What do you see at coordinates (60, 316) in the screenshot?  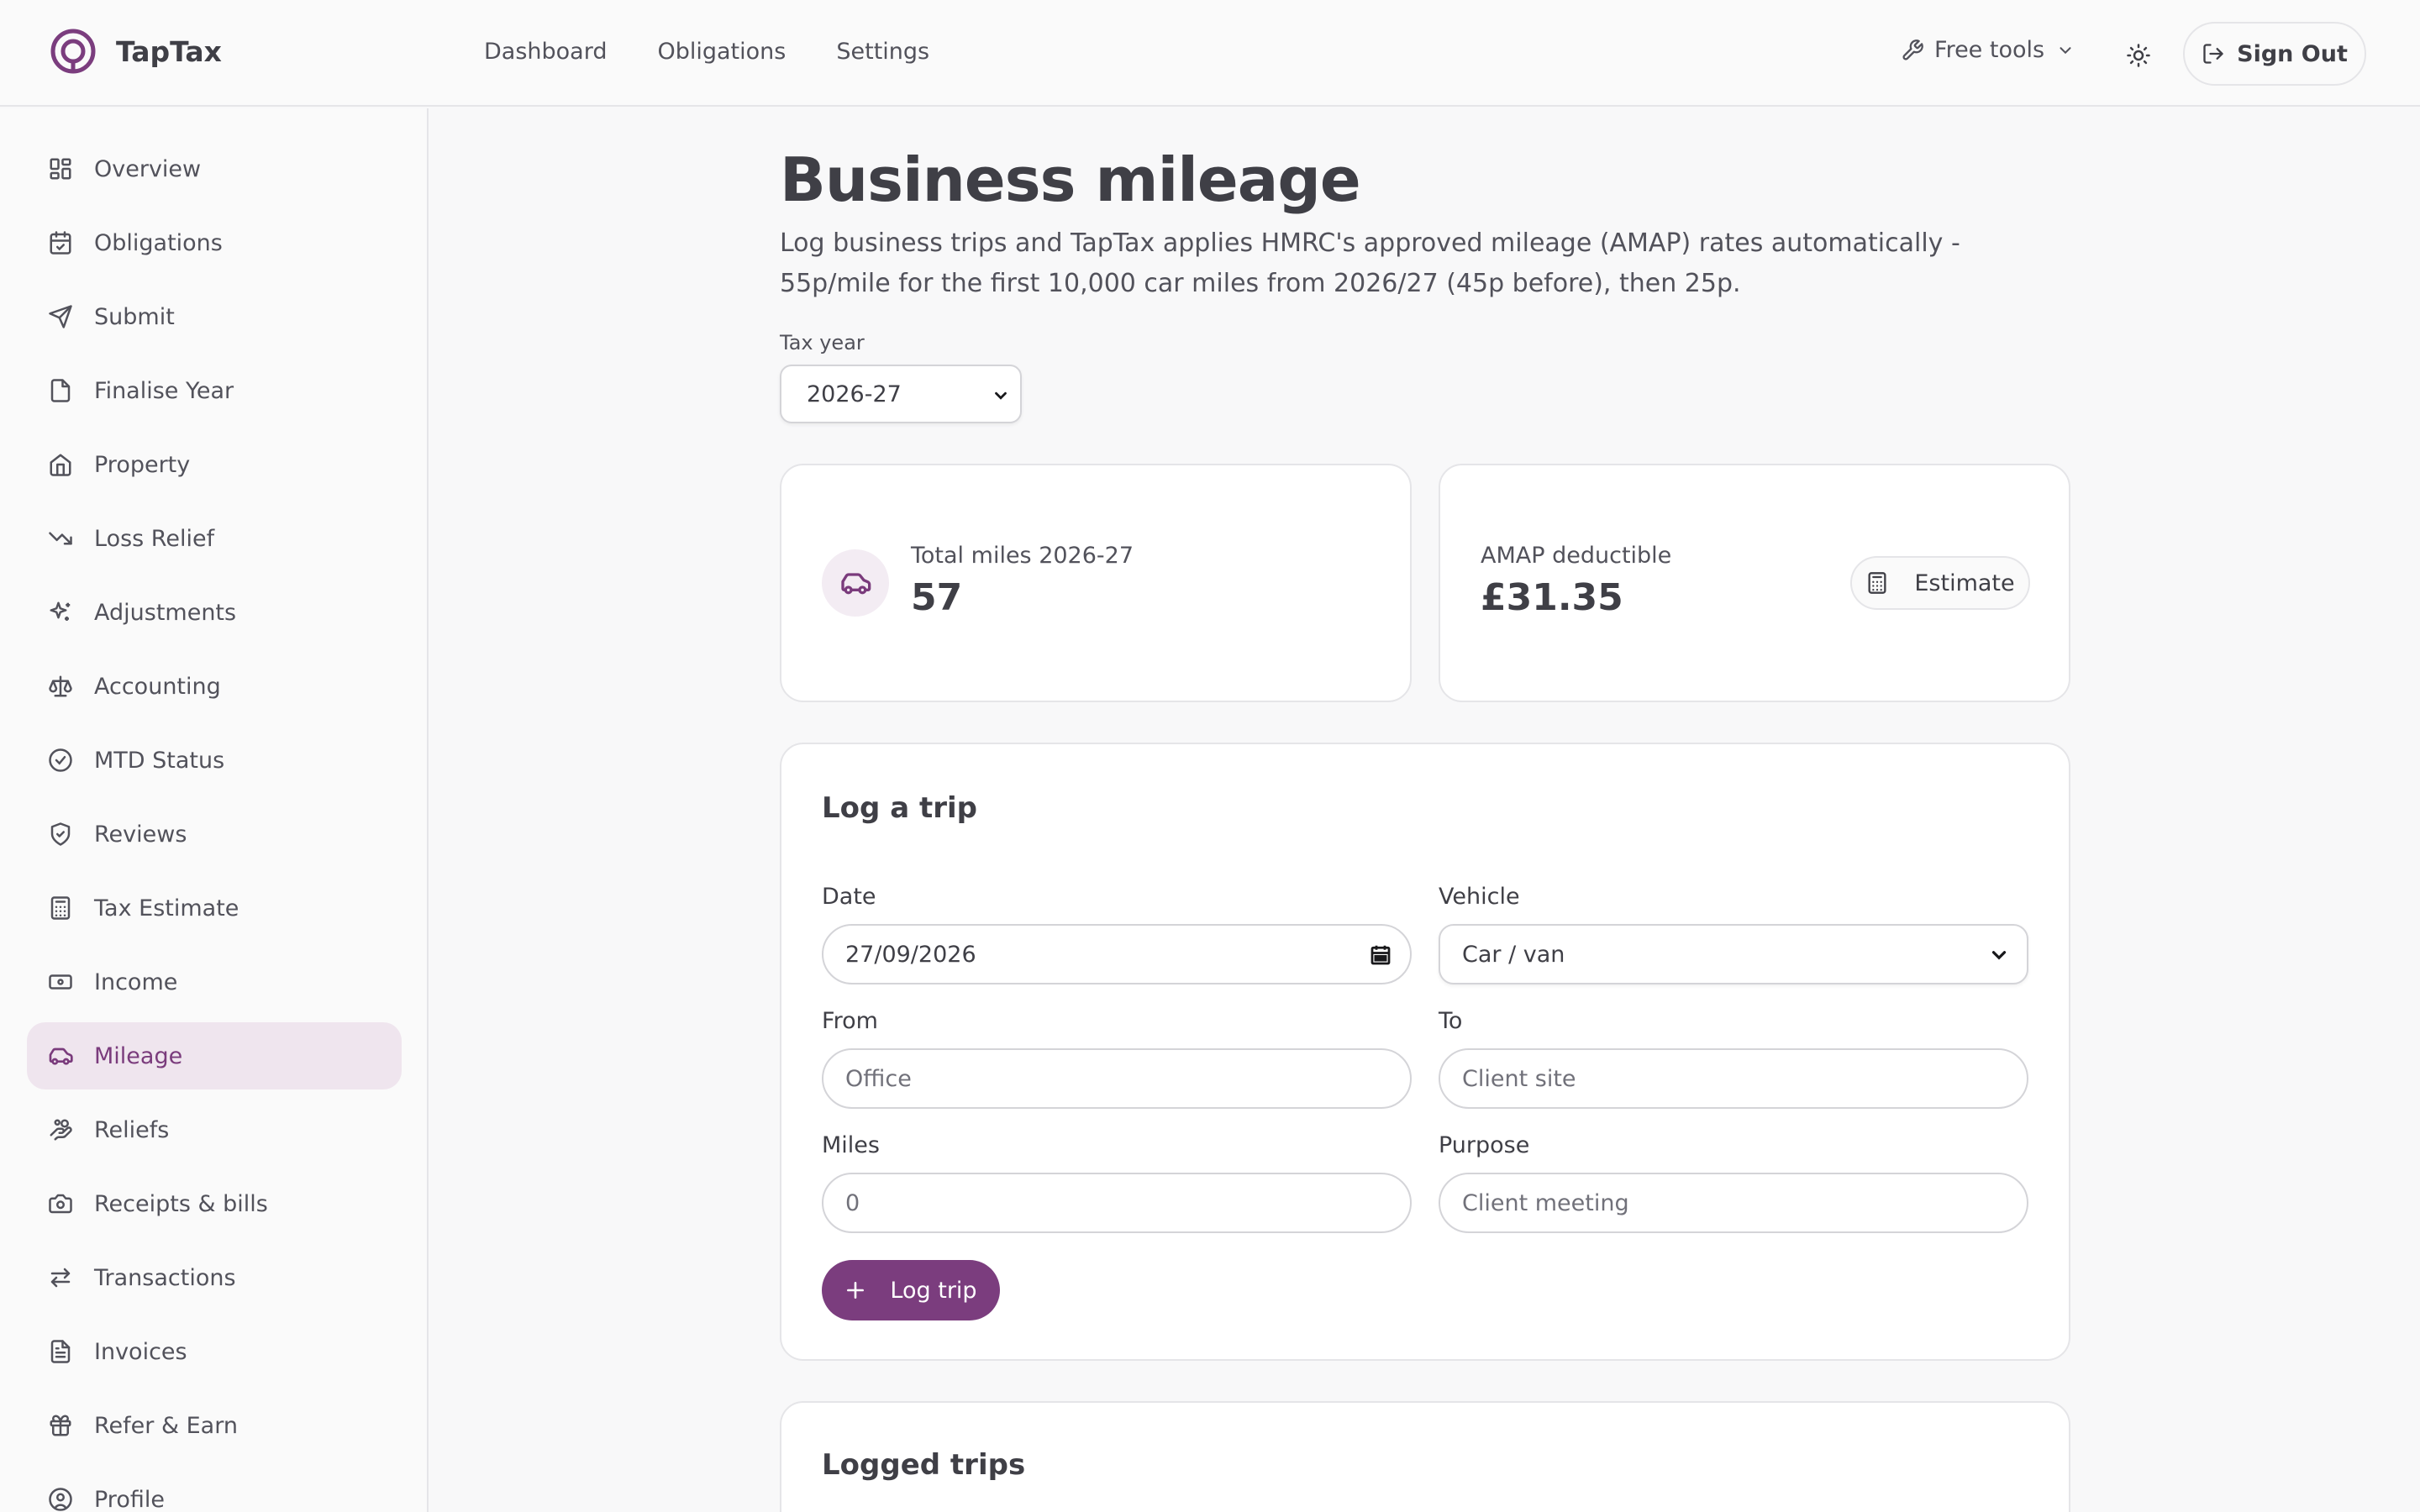 I see `send-icon` at bounding box center [60, 316].